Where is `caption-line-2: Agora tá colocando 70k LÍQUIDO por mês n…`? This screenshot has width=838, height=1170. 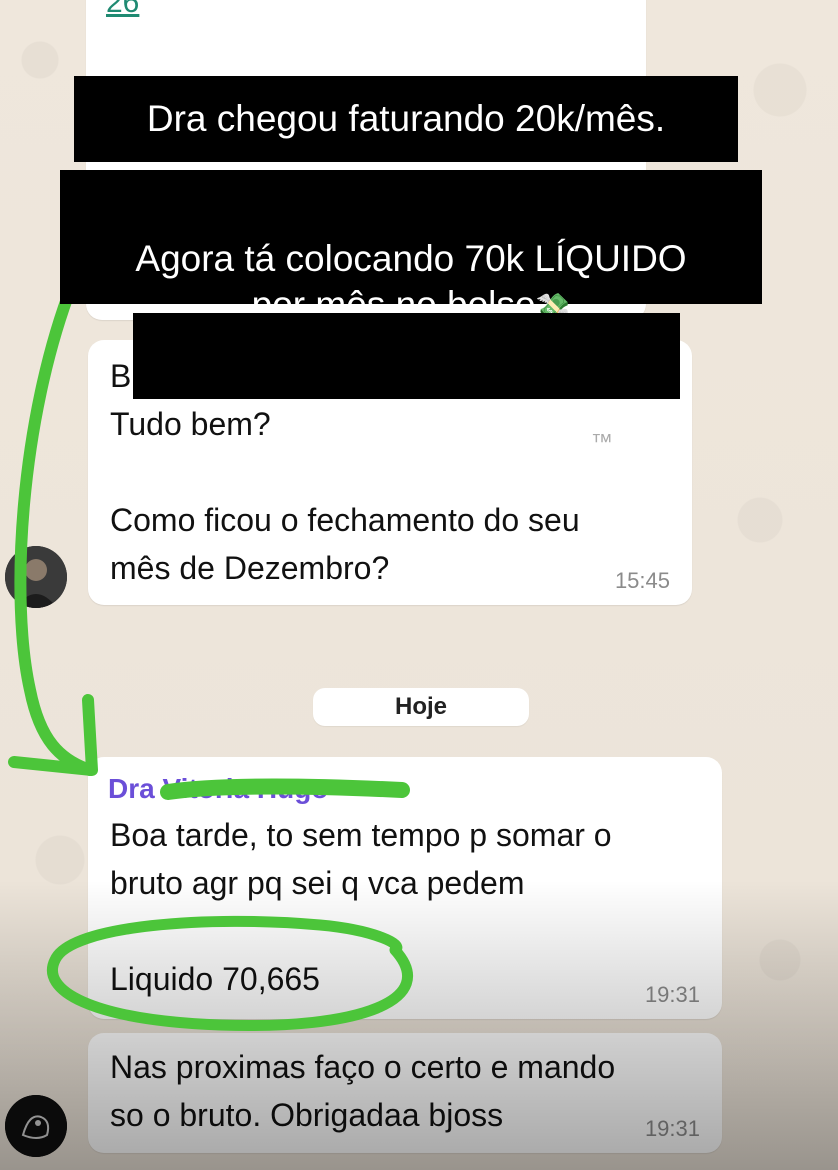 caption-line-2: Agora tá colocando 70k LÍQUIDO por mês n… is located at coordinates (411, 247).